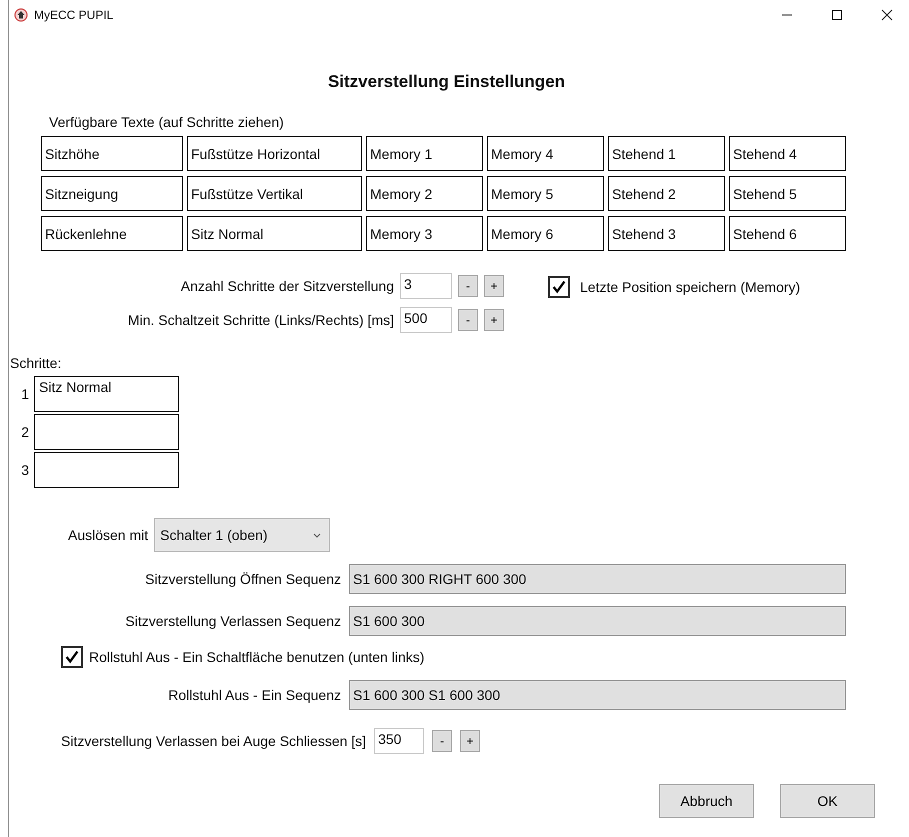 This screenshot has height=837, width=909. I want to click on steps-label: Schritte:, so click(36, 363).